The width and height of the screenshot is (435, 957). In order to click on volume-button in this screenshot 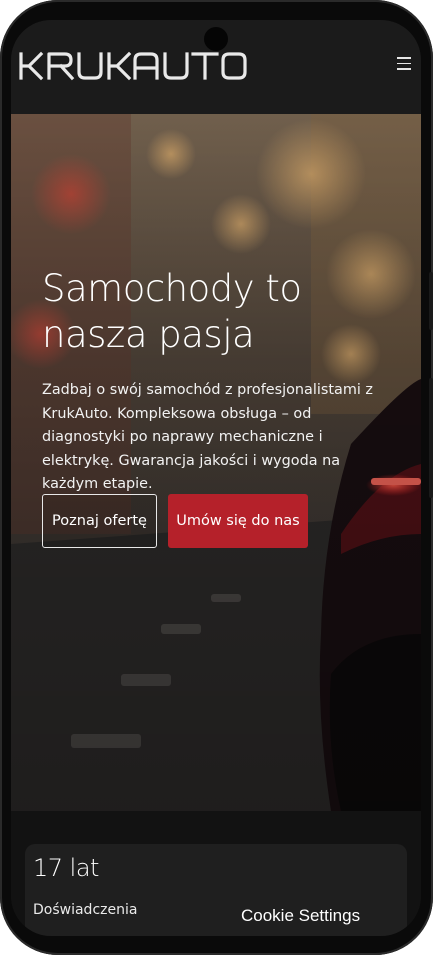, I will do `click(431, 301)`.